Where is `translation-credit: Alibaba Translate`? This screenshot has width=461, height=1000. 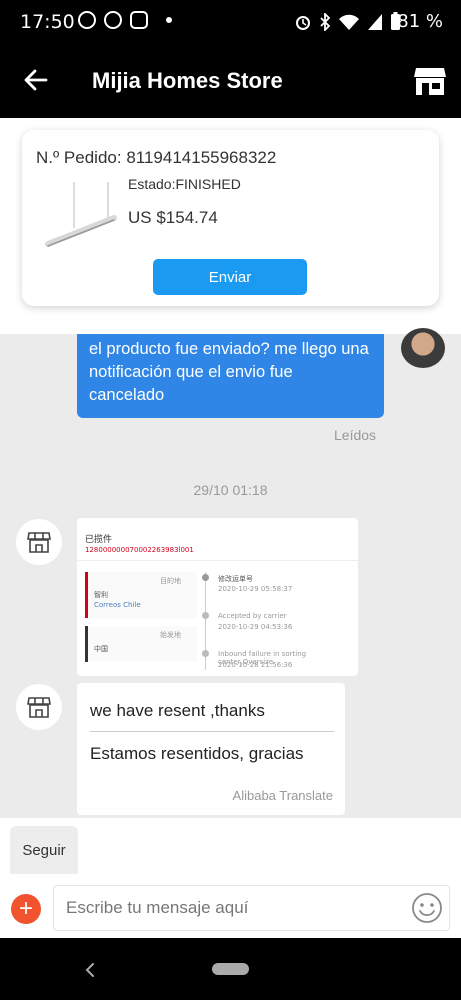 translation-credit: Alibaba Translate is located at coordinates (282, 795).